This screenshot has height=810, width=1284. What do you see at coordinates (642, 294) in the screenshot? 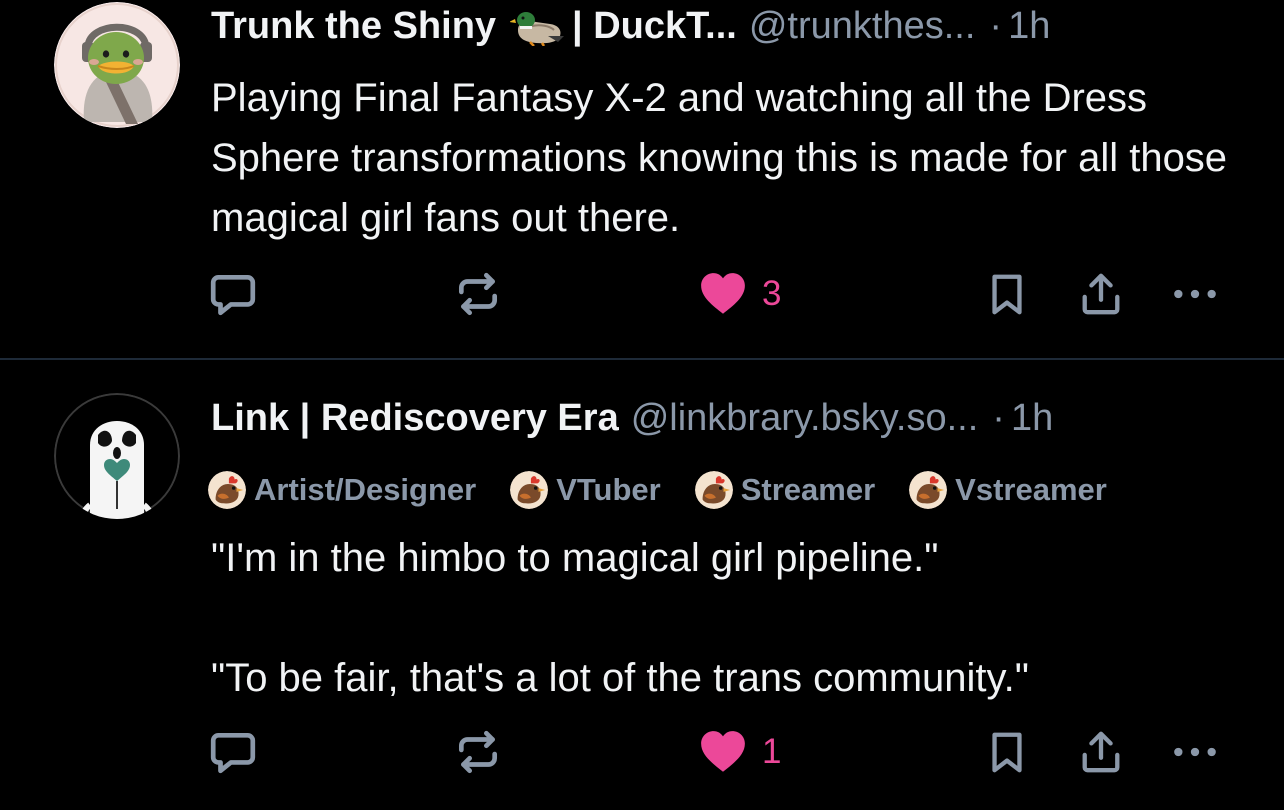
I see `post-actions: 3` at bounding box center [642, 294].